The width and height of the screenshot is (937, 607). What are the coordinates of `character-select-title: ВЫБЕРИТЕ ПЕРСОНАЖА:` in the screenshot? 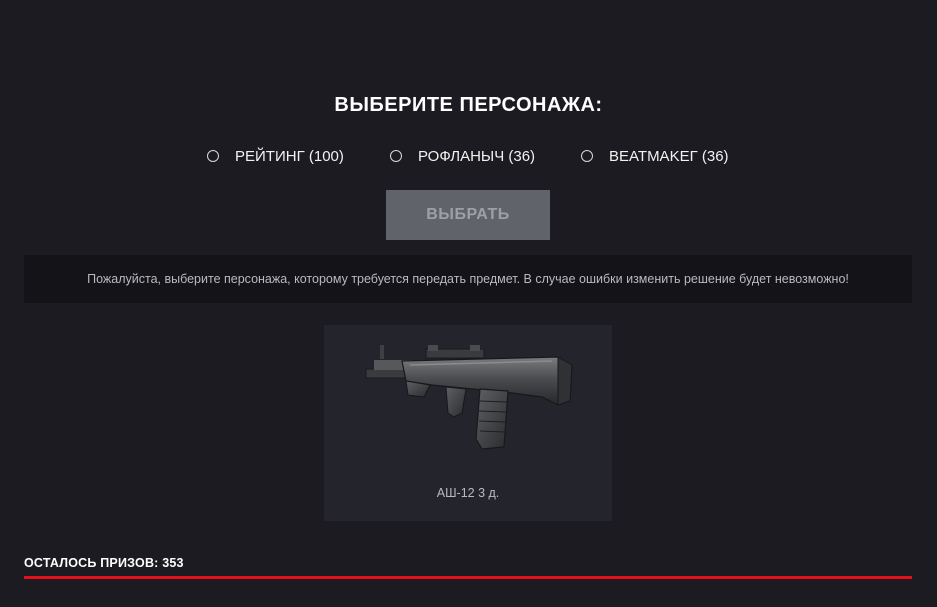 It's located at (468, 105).